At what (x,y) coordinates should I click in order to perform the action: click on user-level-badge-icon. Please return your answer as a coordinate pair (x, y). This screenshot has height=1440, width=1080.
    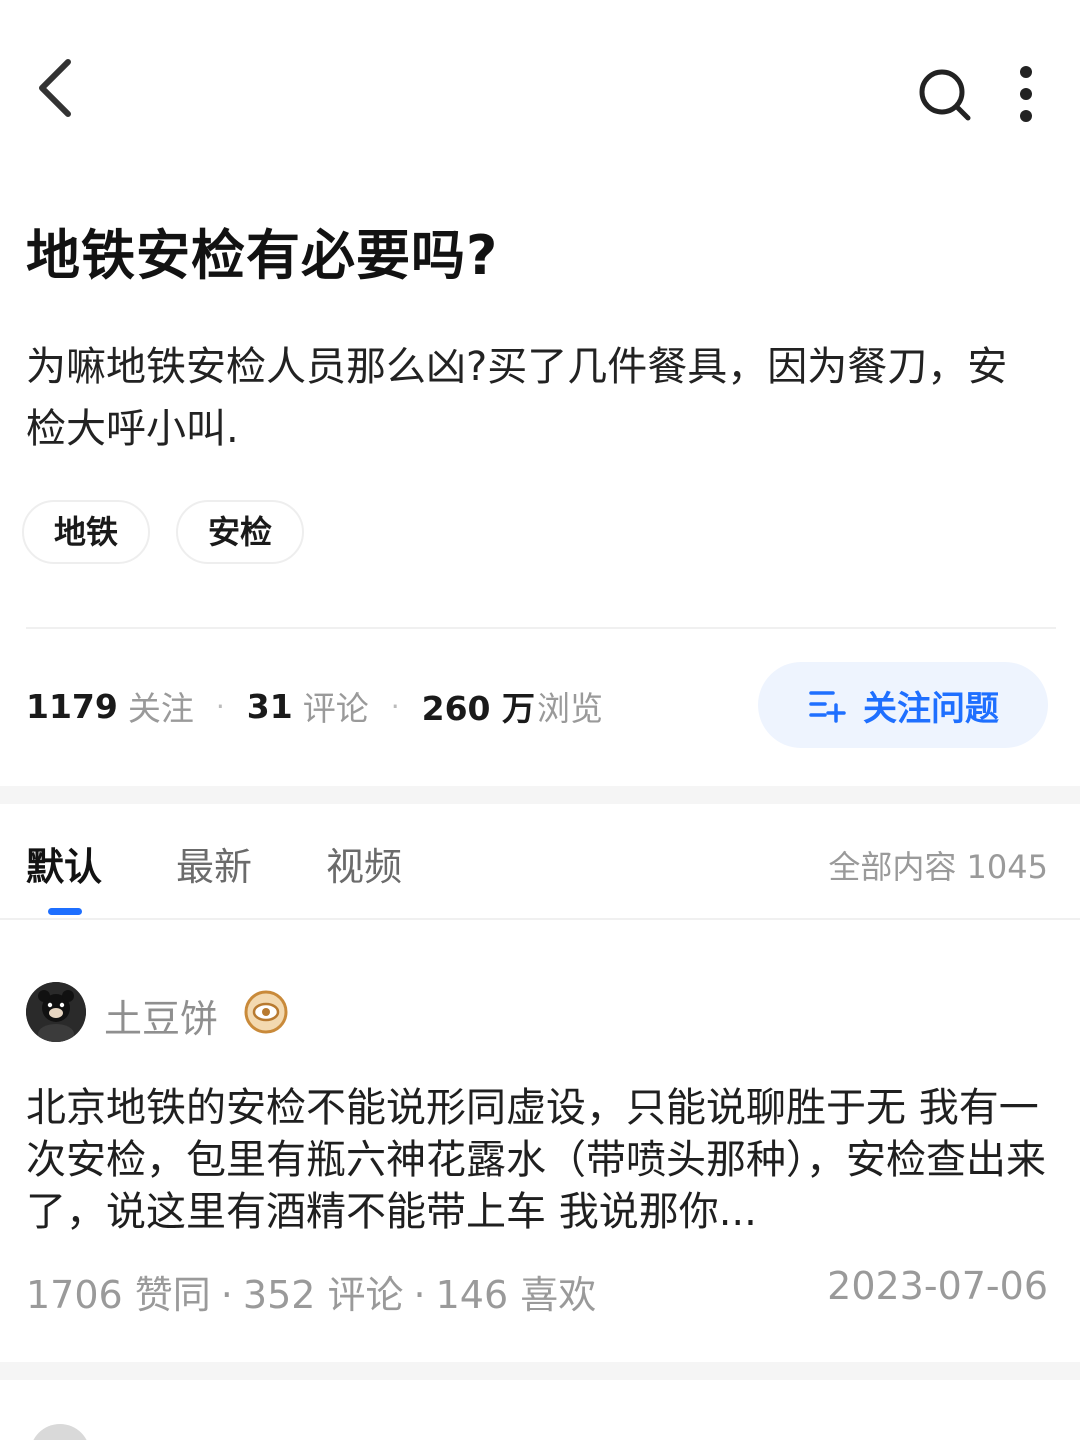
    Looking at the image, I should click on (266, 1012).